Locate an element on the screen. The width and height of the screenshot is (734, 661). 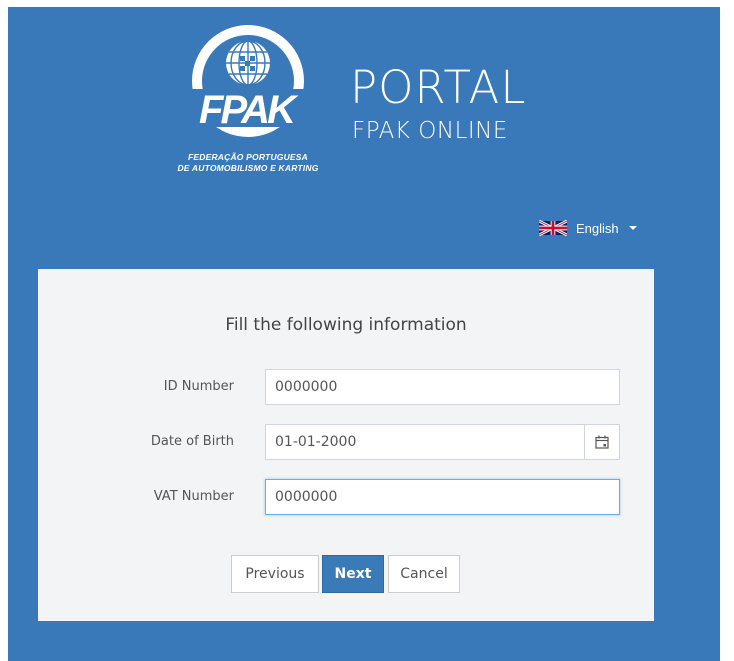
form-title: Fill the following information is located at coordinates (346, 325).